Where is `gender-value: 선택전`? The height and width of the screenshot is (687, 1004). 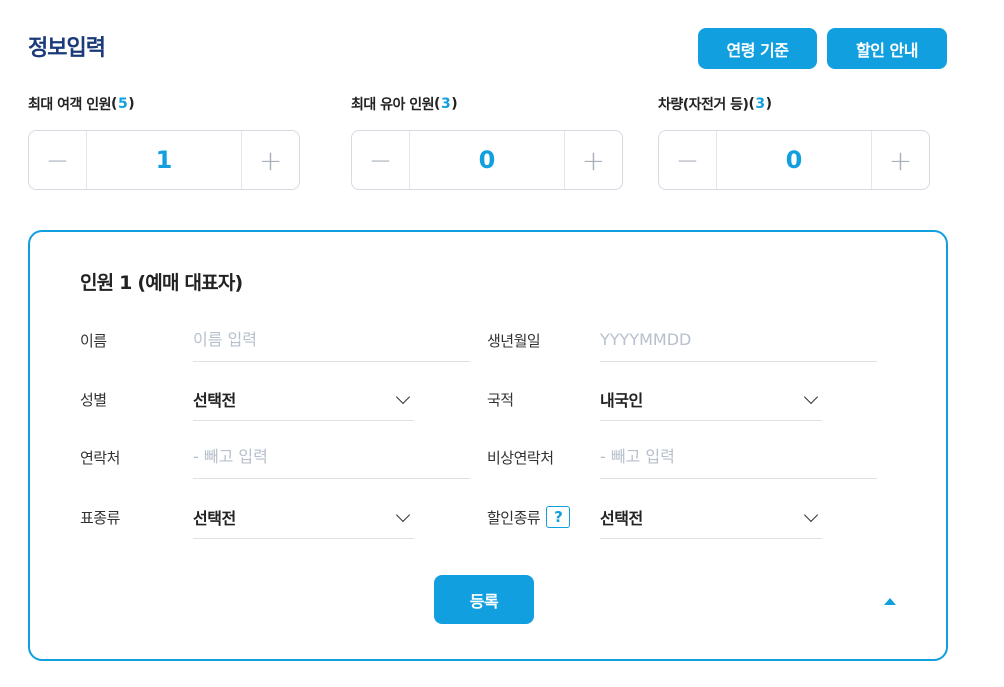 gender-value: 선택전 is located at coordinates (214, 400).